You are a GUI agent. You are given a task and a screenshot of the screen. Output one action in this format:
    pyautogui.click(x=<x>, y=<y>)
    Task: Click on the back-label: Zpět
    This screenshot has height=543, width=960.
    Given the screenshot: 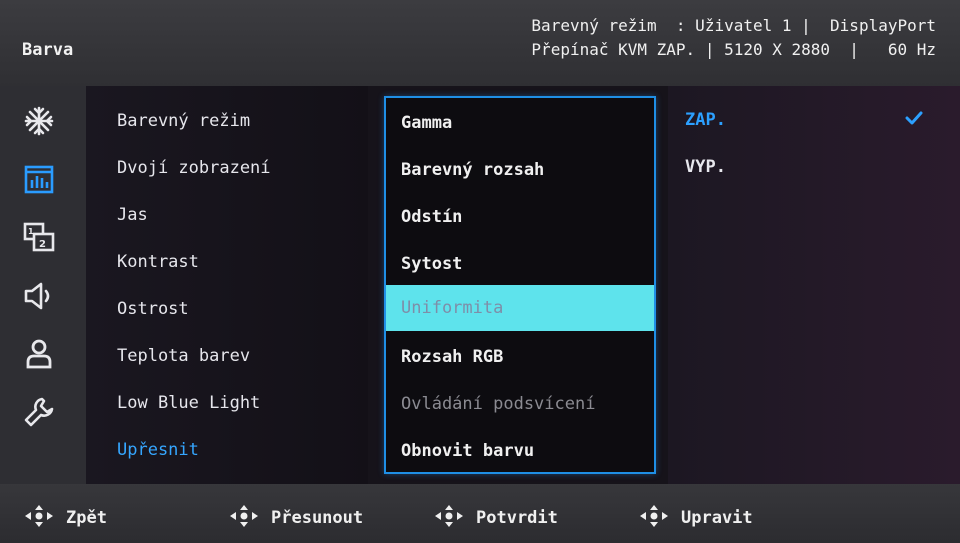 What is the action you would take?
    pyautogui.click(x=86, y=518)
    